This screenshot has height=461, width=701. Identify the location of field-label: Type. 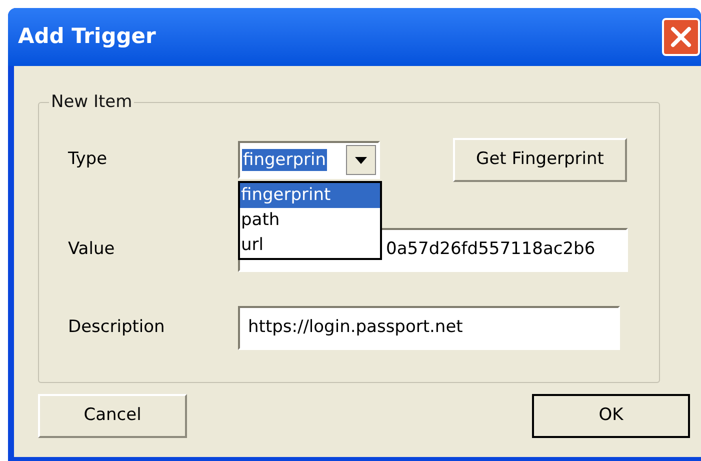
(88, 160).